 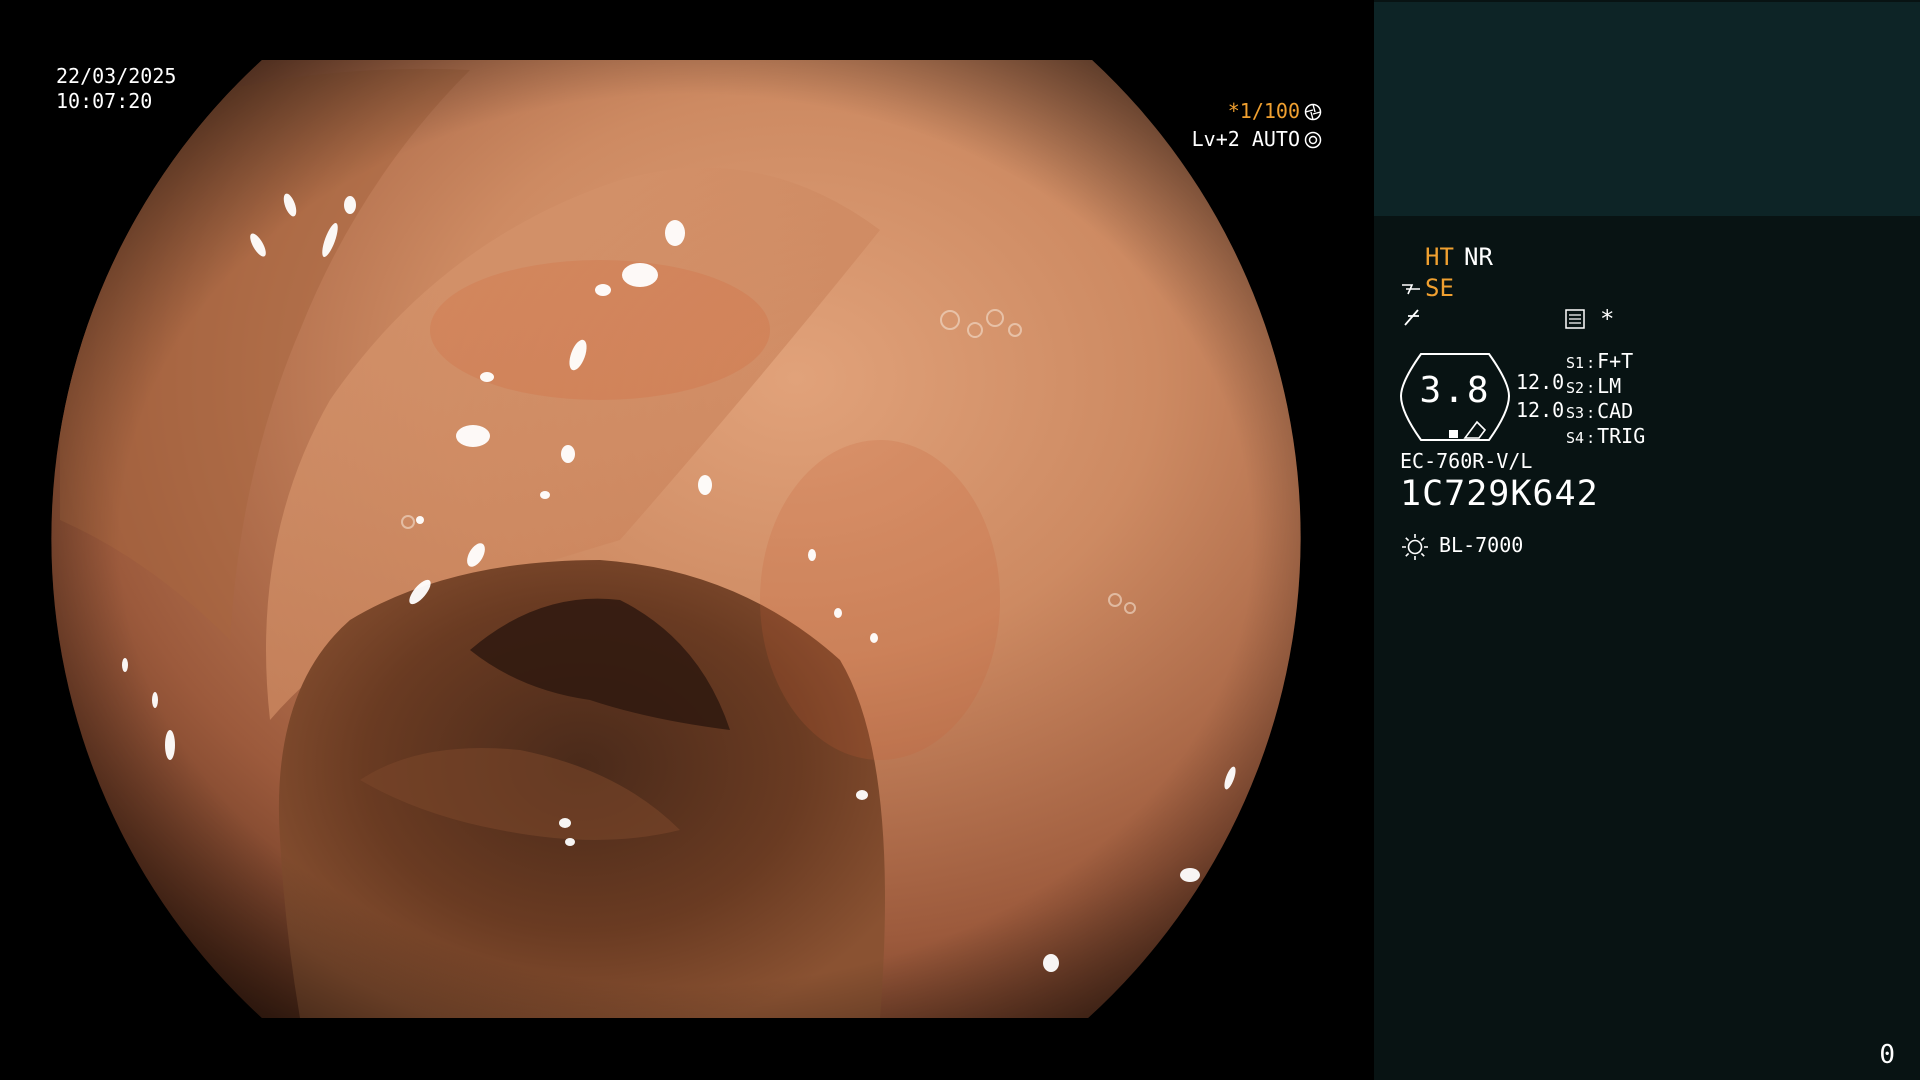 What do you see at coordinates (1594, 386) in the screenshot?
I see `switch-row-s2: S2: LM` at bounding box center [1594, 386].